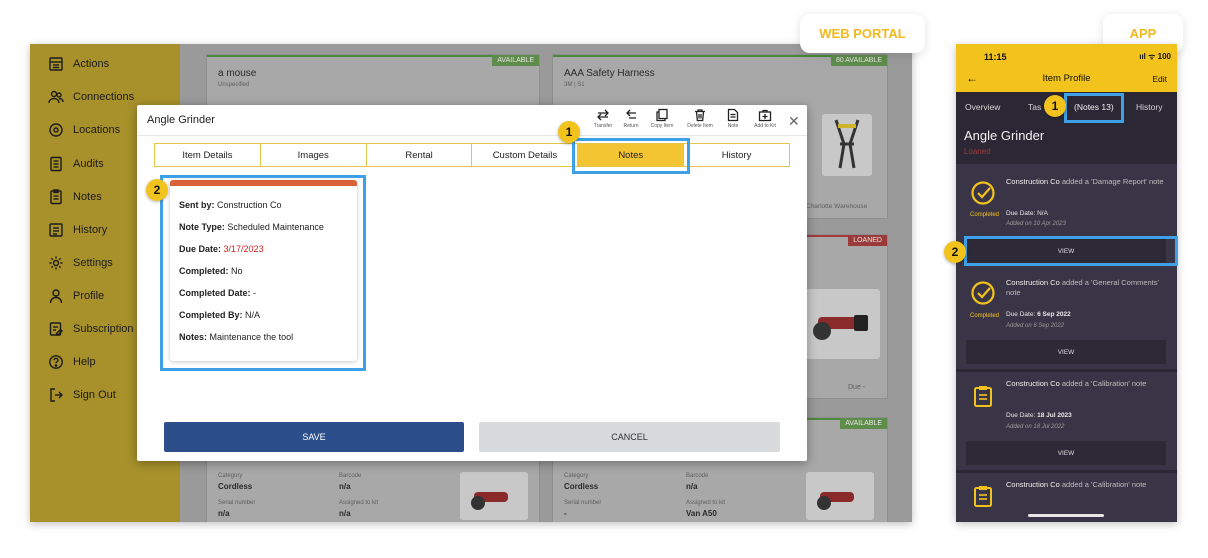 This screenshot has width=1208, height=558. What do you see at coordinates (234, 85) in the screenshot?
I see `item-subtitle: Unspecified` at bounding box center [234, 85].